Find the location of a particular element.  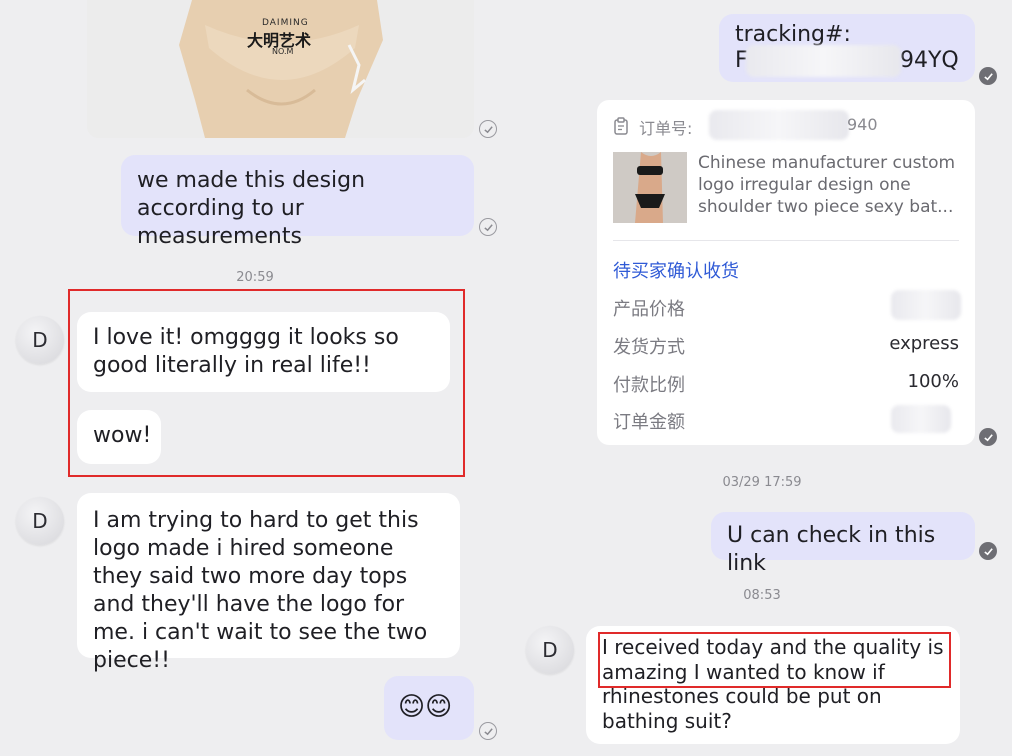

redacted-tracking-number is located at coordinates (823, 61).